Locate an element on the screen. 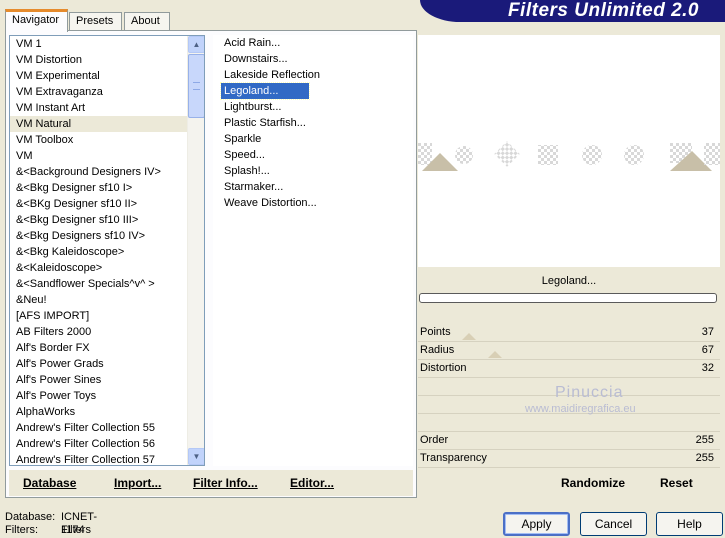 This screenshot has width=725, height=538. parameters-toolbar: Randomize Reset is located at coordinates (569, 483).